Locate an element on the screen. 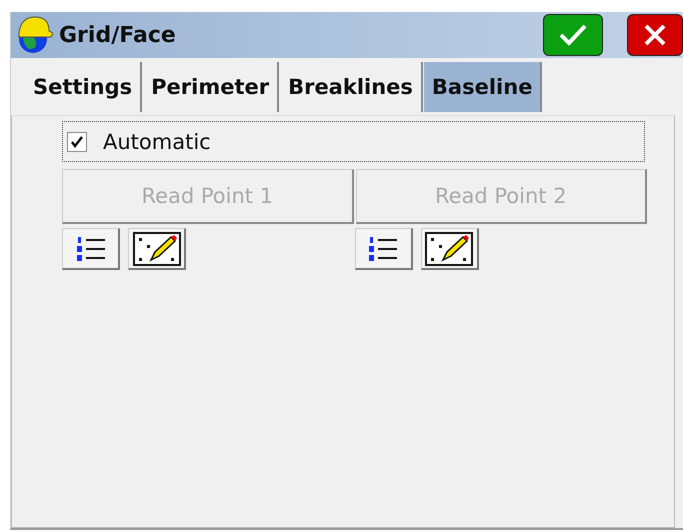 This screenshot has height=532, width=683. checkbox-label: Automatic is located at coordinates (157, 142).